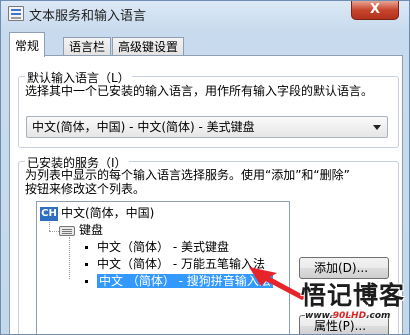  What do you see at coordinates (27, 44) in the screenshot?
I see `tab-general: 常规` at bounding box center [27, 44].